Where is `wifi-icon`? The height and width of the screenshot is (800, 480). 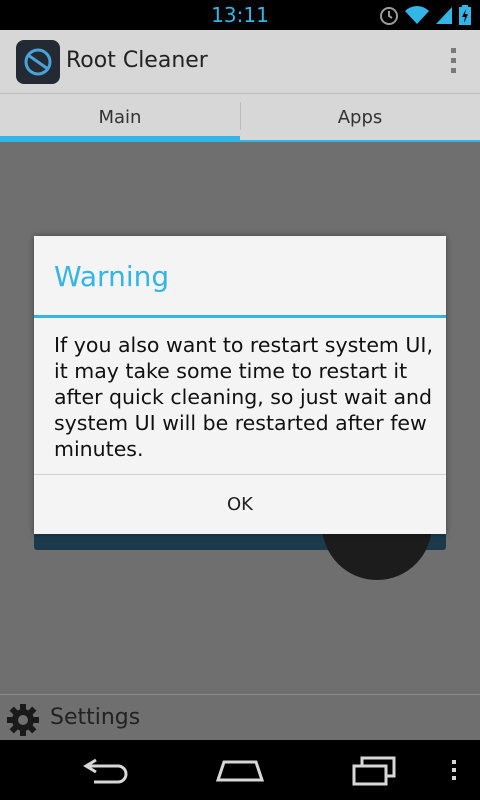 wifi-icon is located at coordinates (417, 15).